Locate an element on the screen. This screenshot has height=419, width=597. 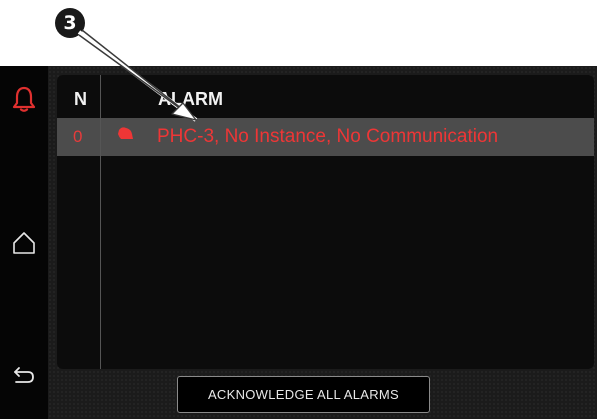
alarm-row-number: 0 is located at coordinates (78, 136).